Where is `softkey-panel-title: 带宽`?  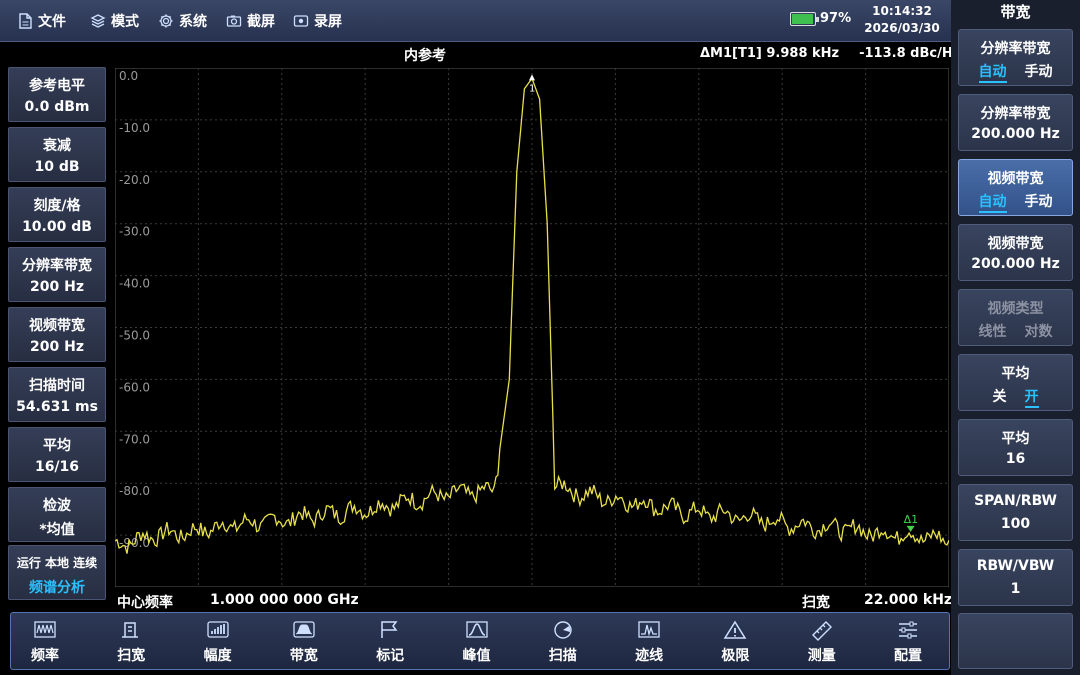
softkey-panel-title: 带宽 is located at coordinates (1015, 12).